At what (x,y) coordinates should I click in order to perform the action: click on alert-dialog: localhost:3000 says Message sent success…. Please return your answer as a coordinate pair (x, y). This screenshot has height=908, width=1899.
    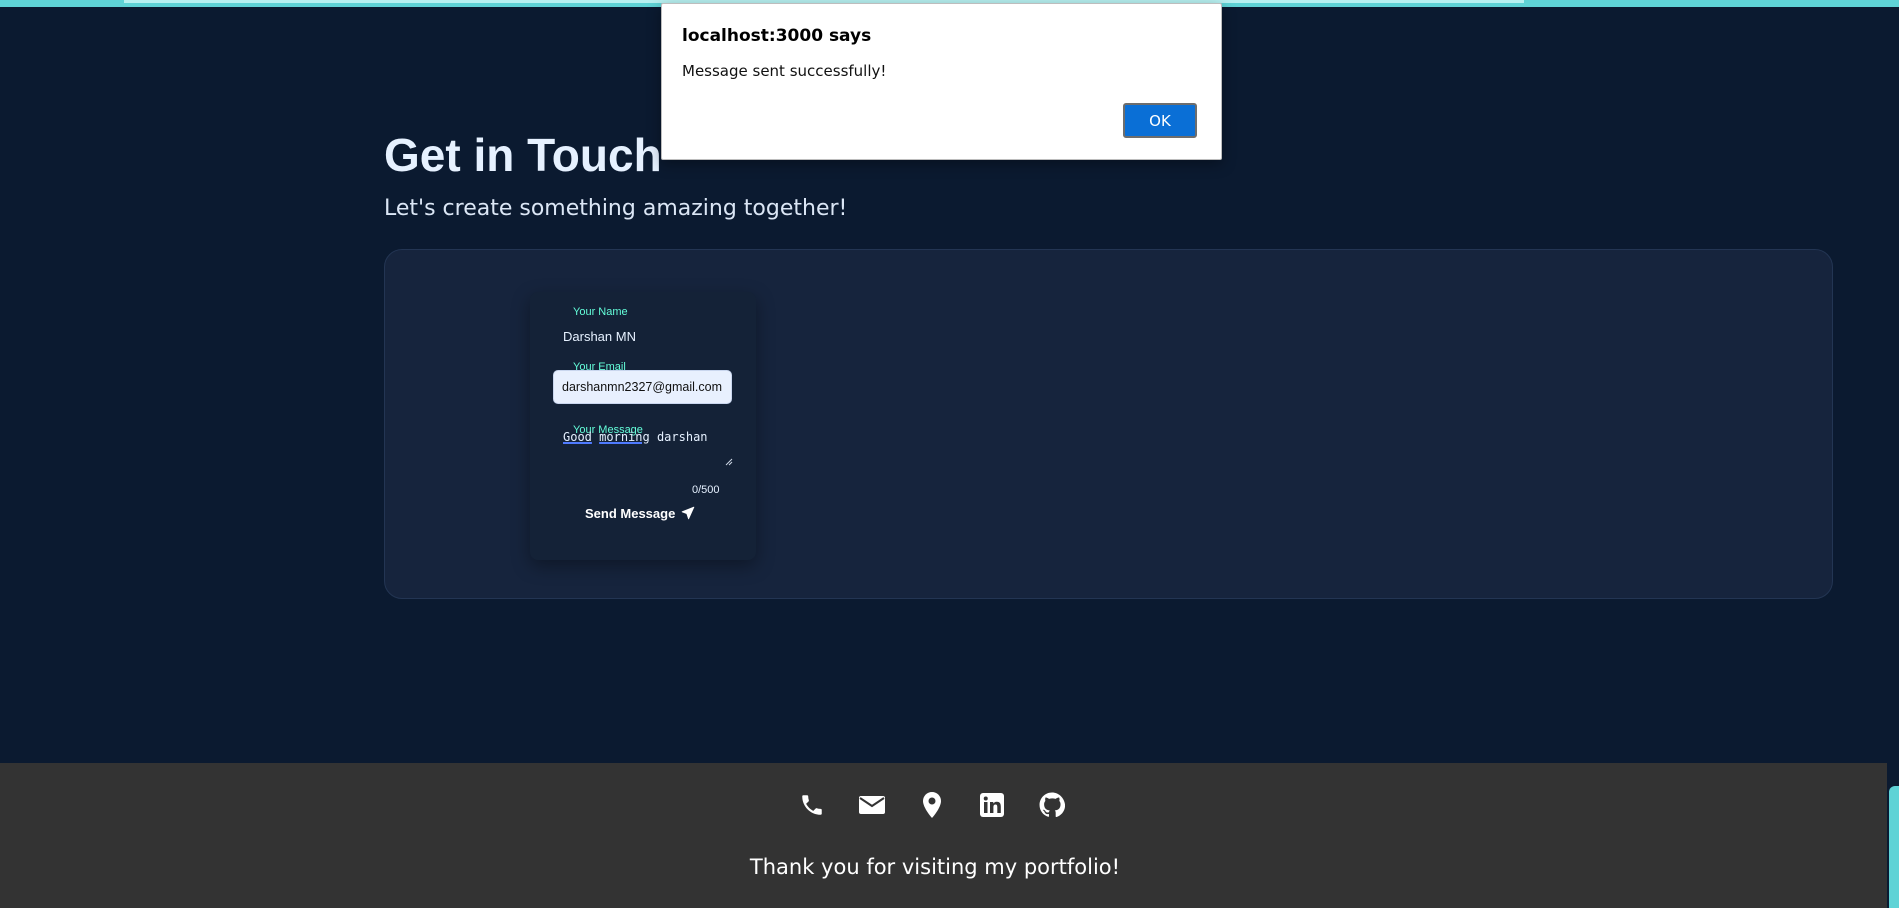
    Looking at the image, I should click on (941, 81).